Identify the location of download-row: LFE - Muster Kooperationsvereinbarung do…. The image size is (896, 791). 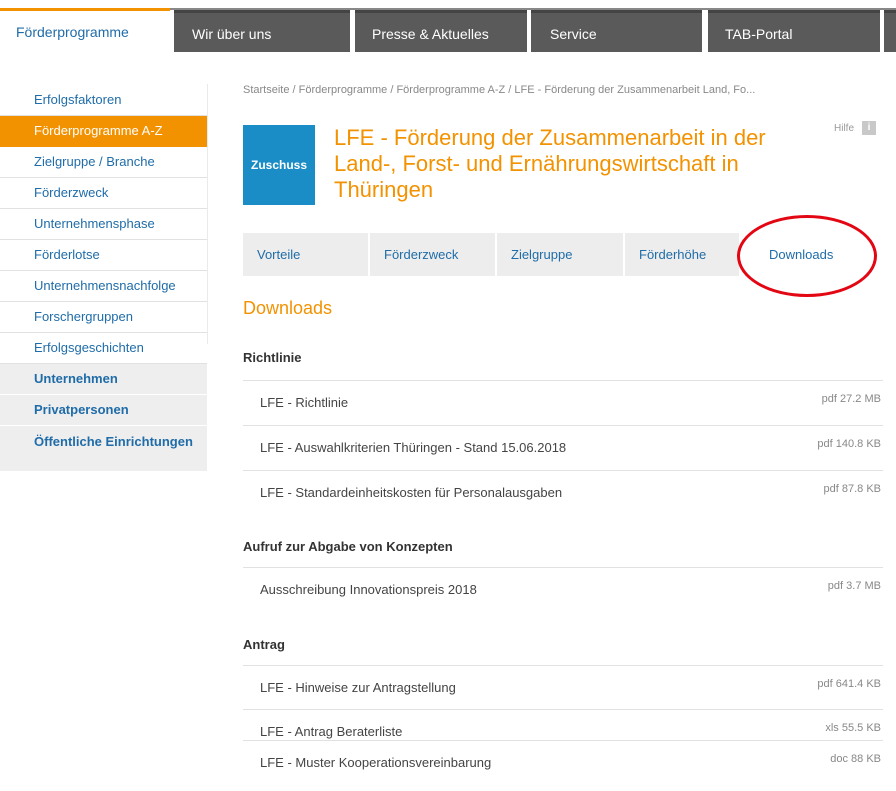
(563, 762).